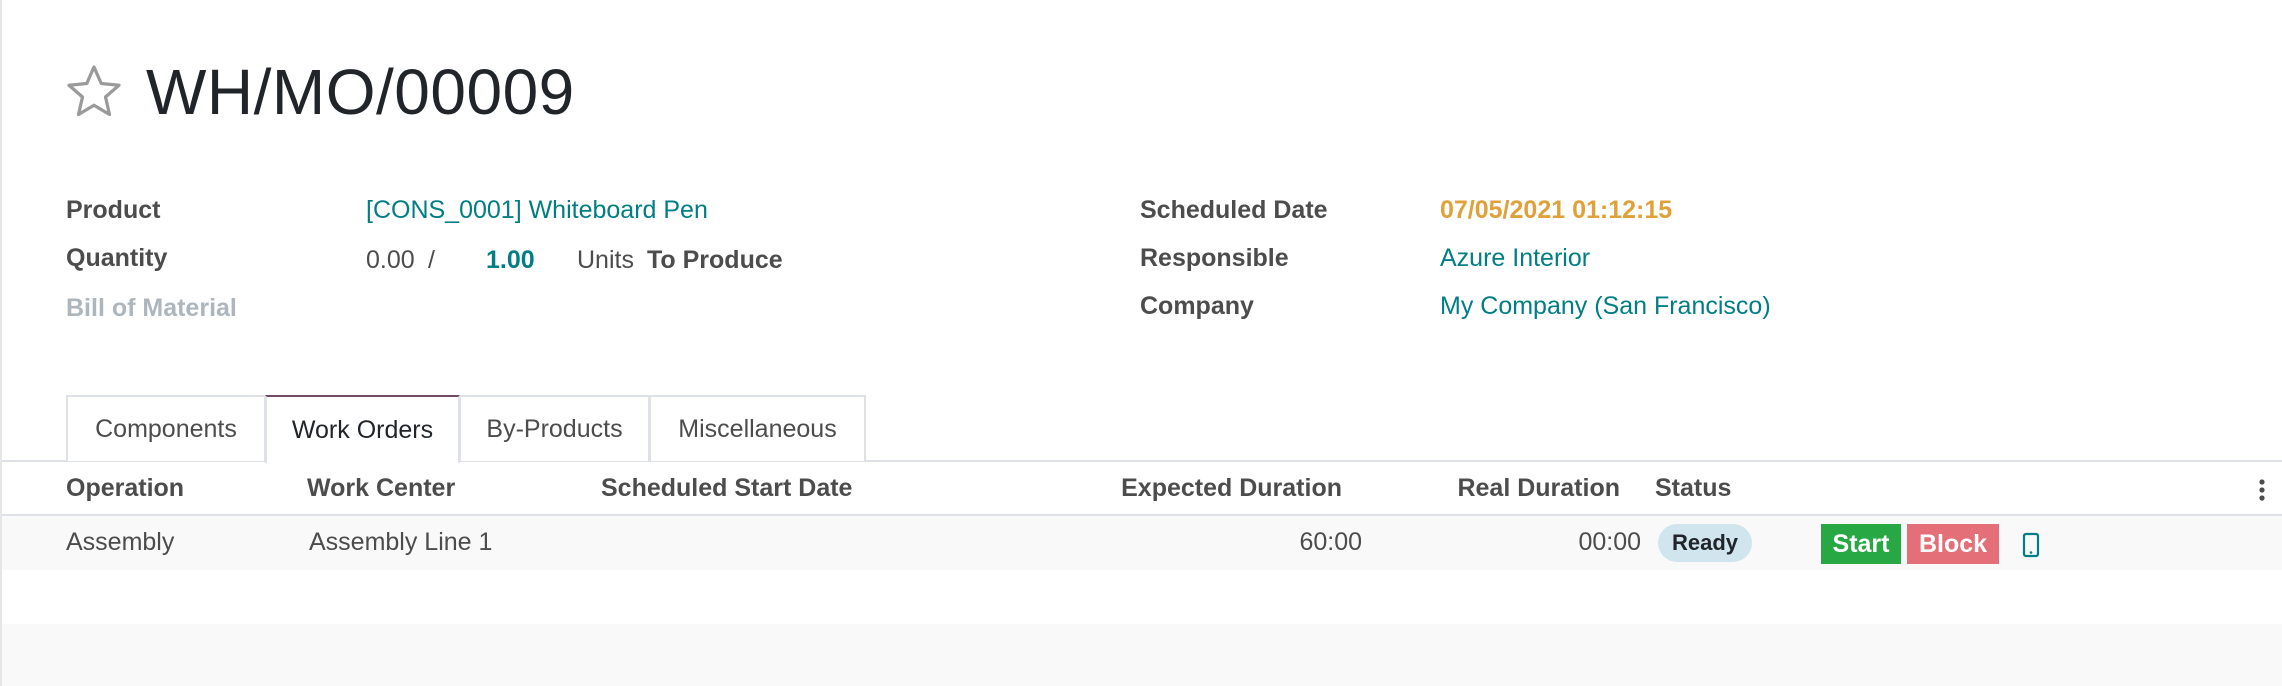  I want to click on quantity-produced: 0.00, so click(390, 260).